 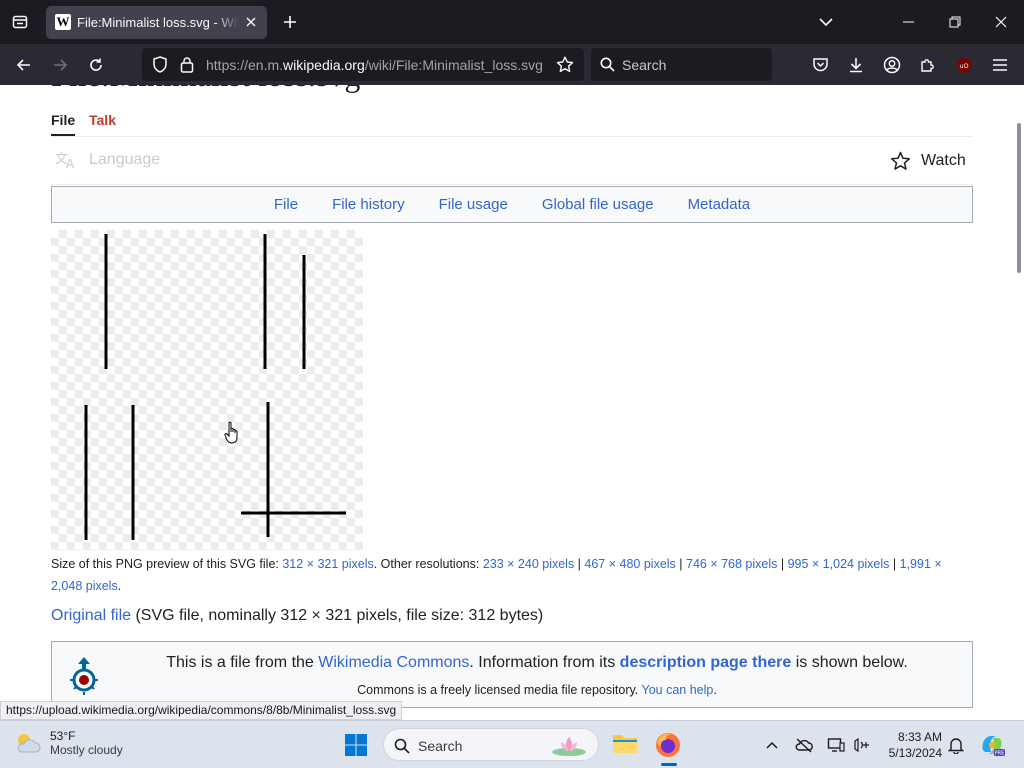 I want to click on active-tab: W File:Minimalist loss.svg - Wikipedia, so click(x=156, y=22).